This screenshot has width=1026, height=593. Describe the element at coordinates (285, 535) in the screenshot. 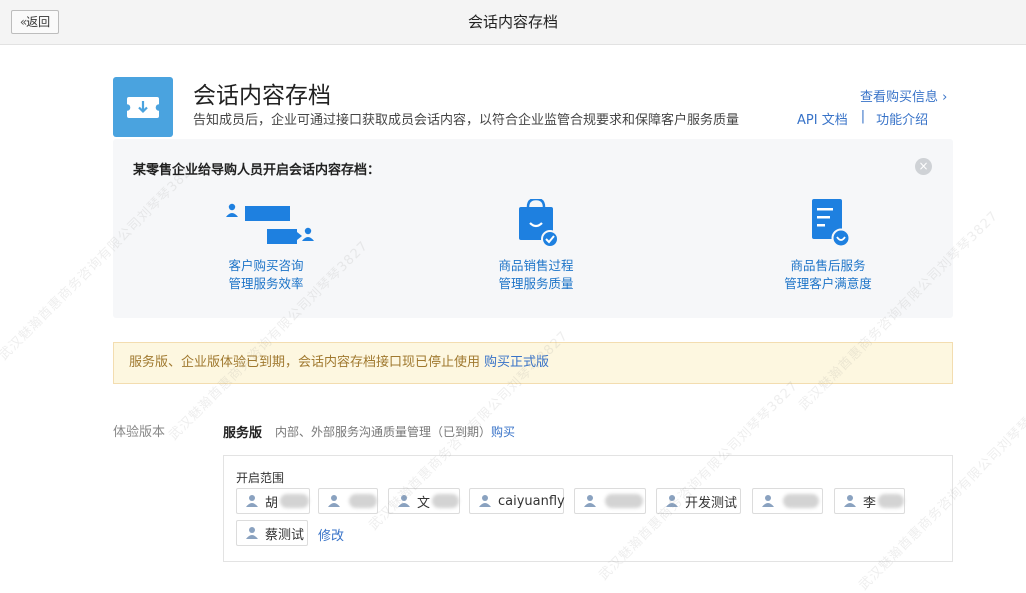

I see `member-name: 蔡测试` at that location.